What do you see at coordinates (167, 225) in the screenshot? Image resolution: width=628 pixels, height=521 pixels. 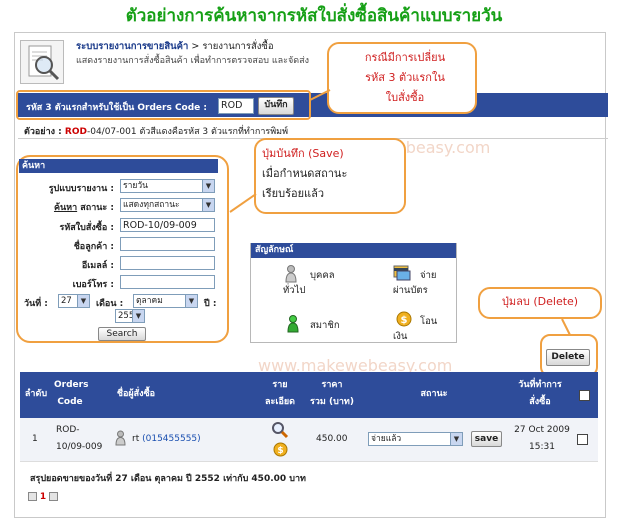 I see `order-code-field: ROD-10/09-009` at bounding box center [167, 225].